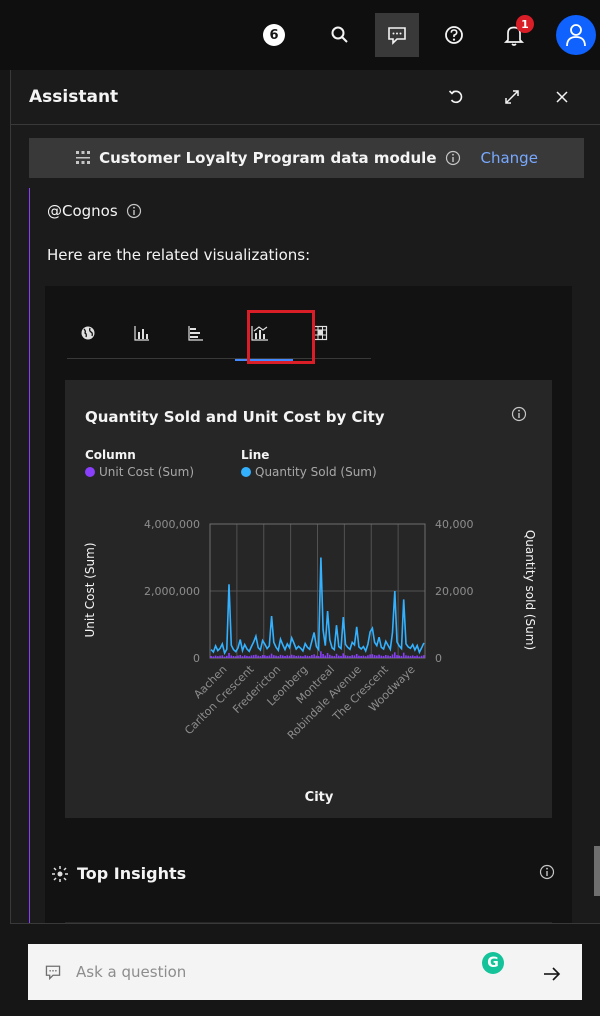 This screenshot has height=1016, width=600. I want to click on grammarly-icon: G, so click(493, 963).